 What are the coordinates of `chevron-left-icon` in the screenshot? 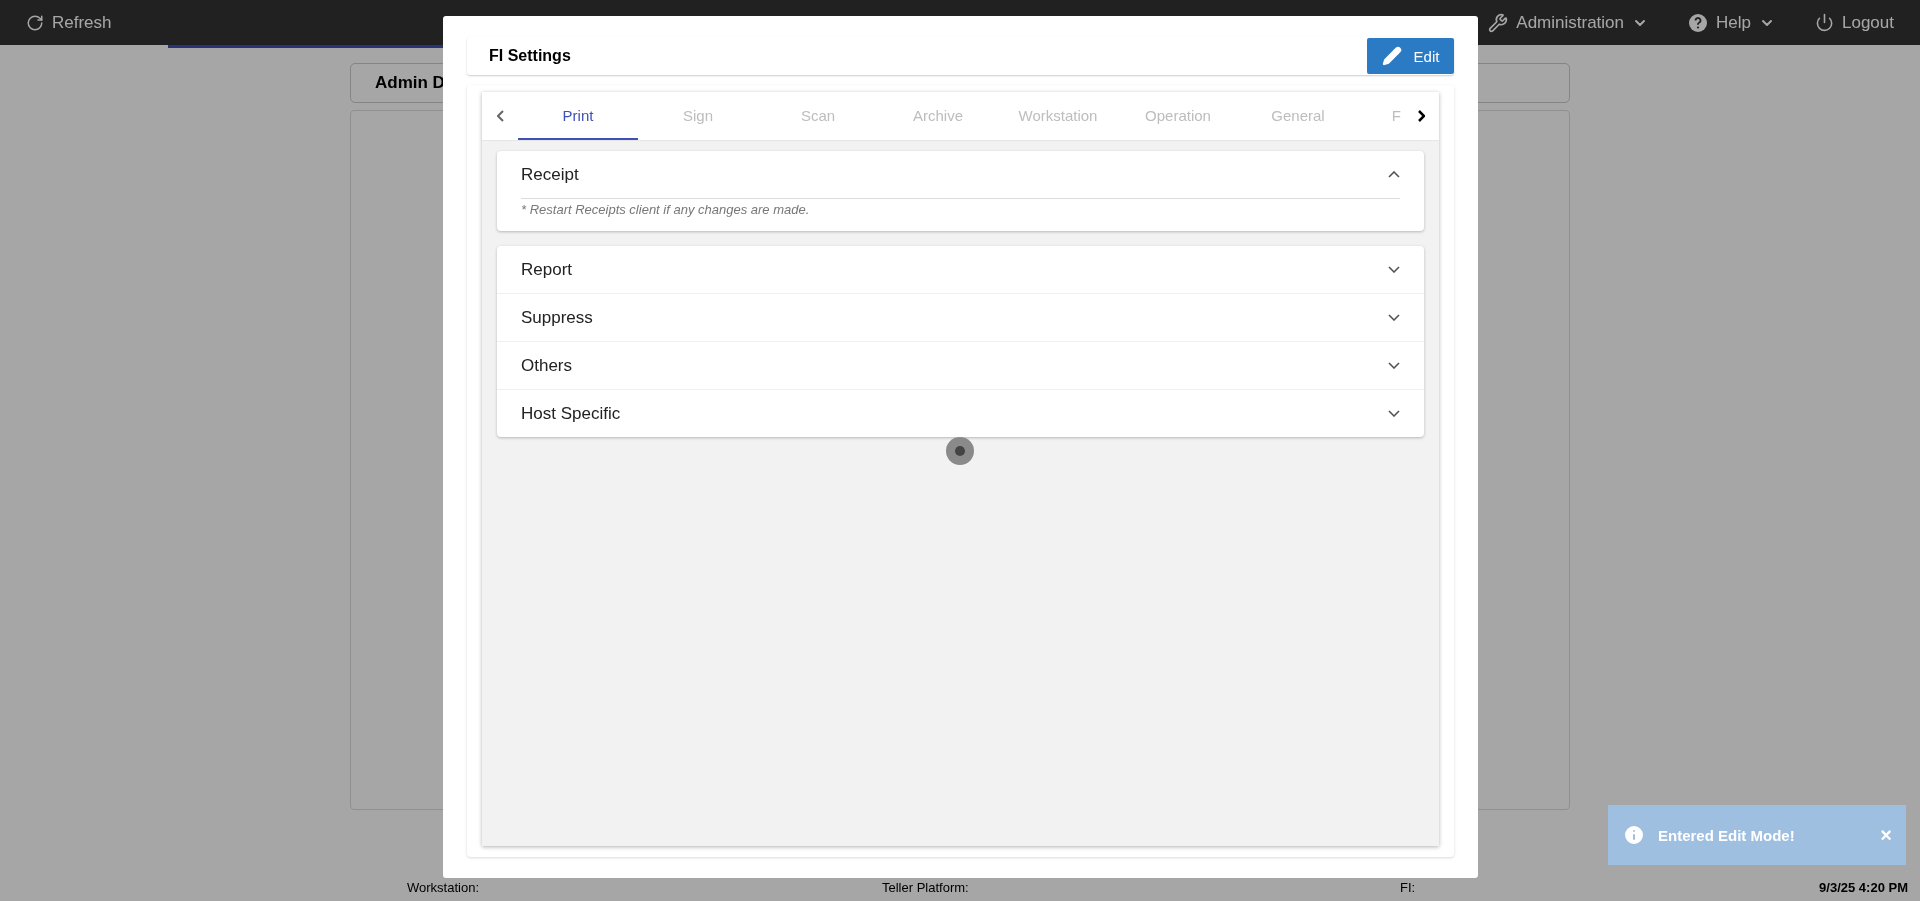 It's located at (500, 116).